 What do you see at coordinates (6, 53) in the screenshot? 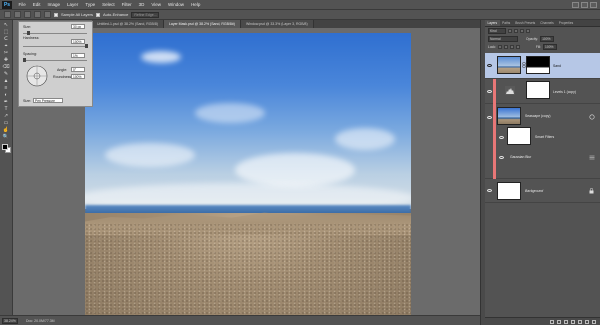
I see `crop-tool-icon: ✂` at bounding box center [6, 53].